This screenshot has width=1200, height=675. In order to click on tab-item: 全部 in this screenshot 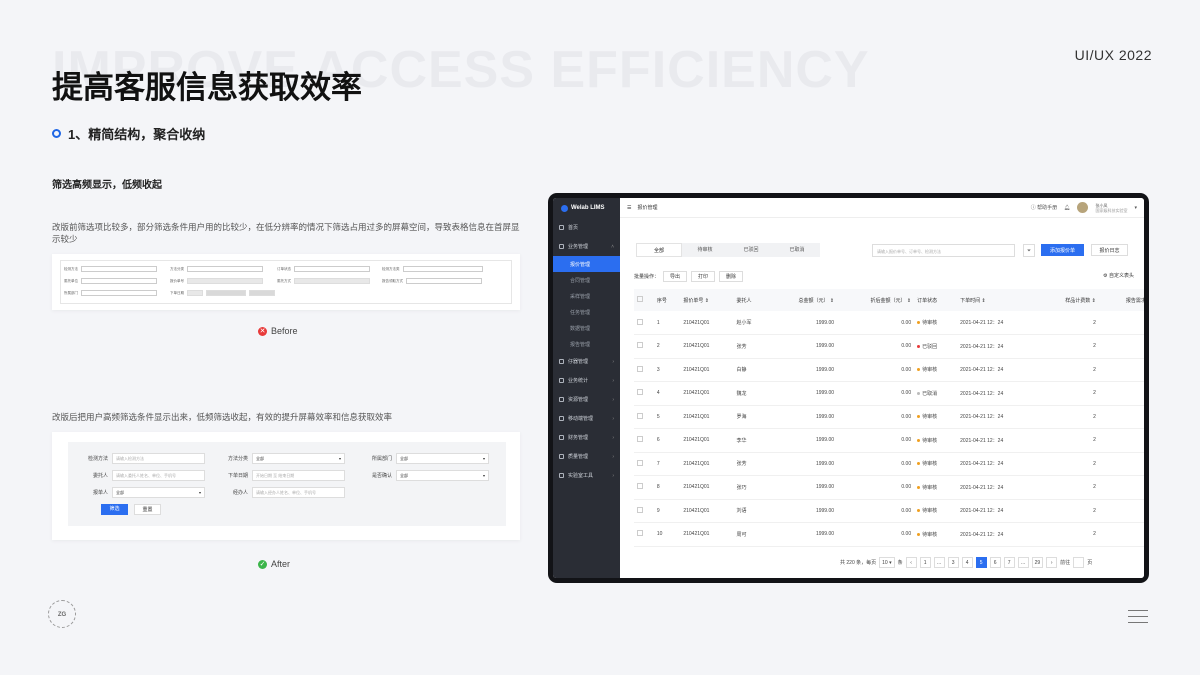, I will do `click(659, 250)`.